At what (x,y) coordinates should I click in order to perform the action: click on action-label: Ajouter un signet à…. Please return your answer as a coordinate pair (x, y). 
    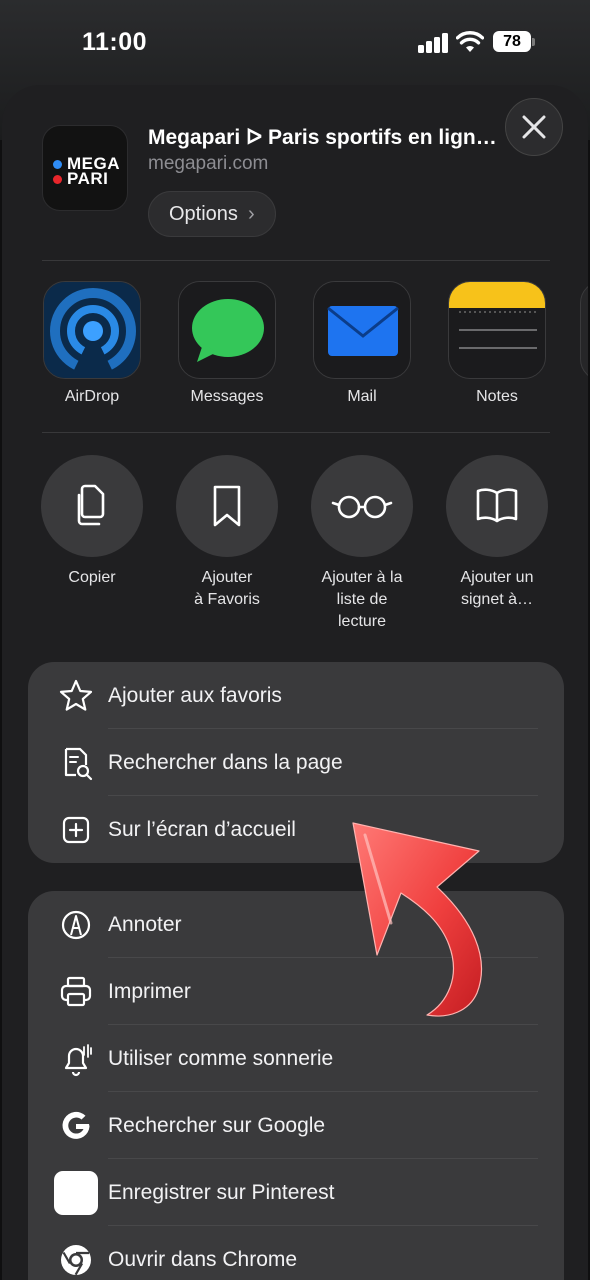
    Looking at the image, I should click on (497, 588).